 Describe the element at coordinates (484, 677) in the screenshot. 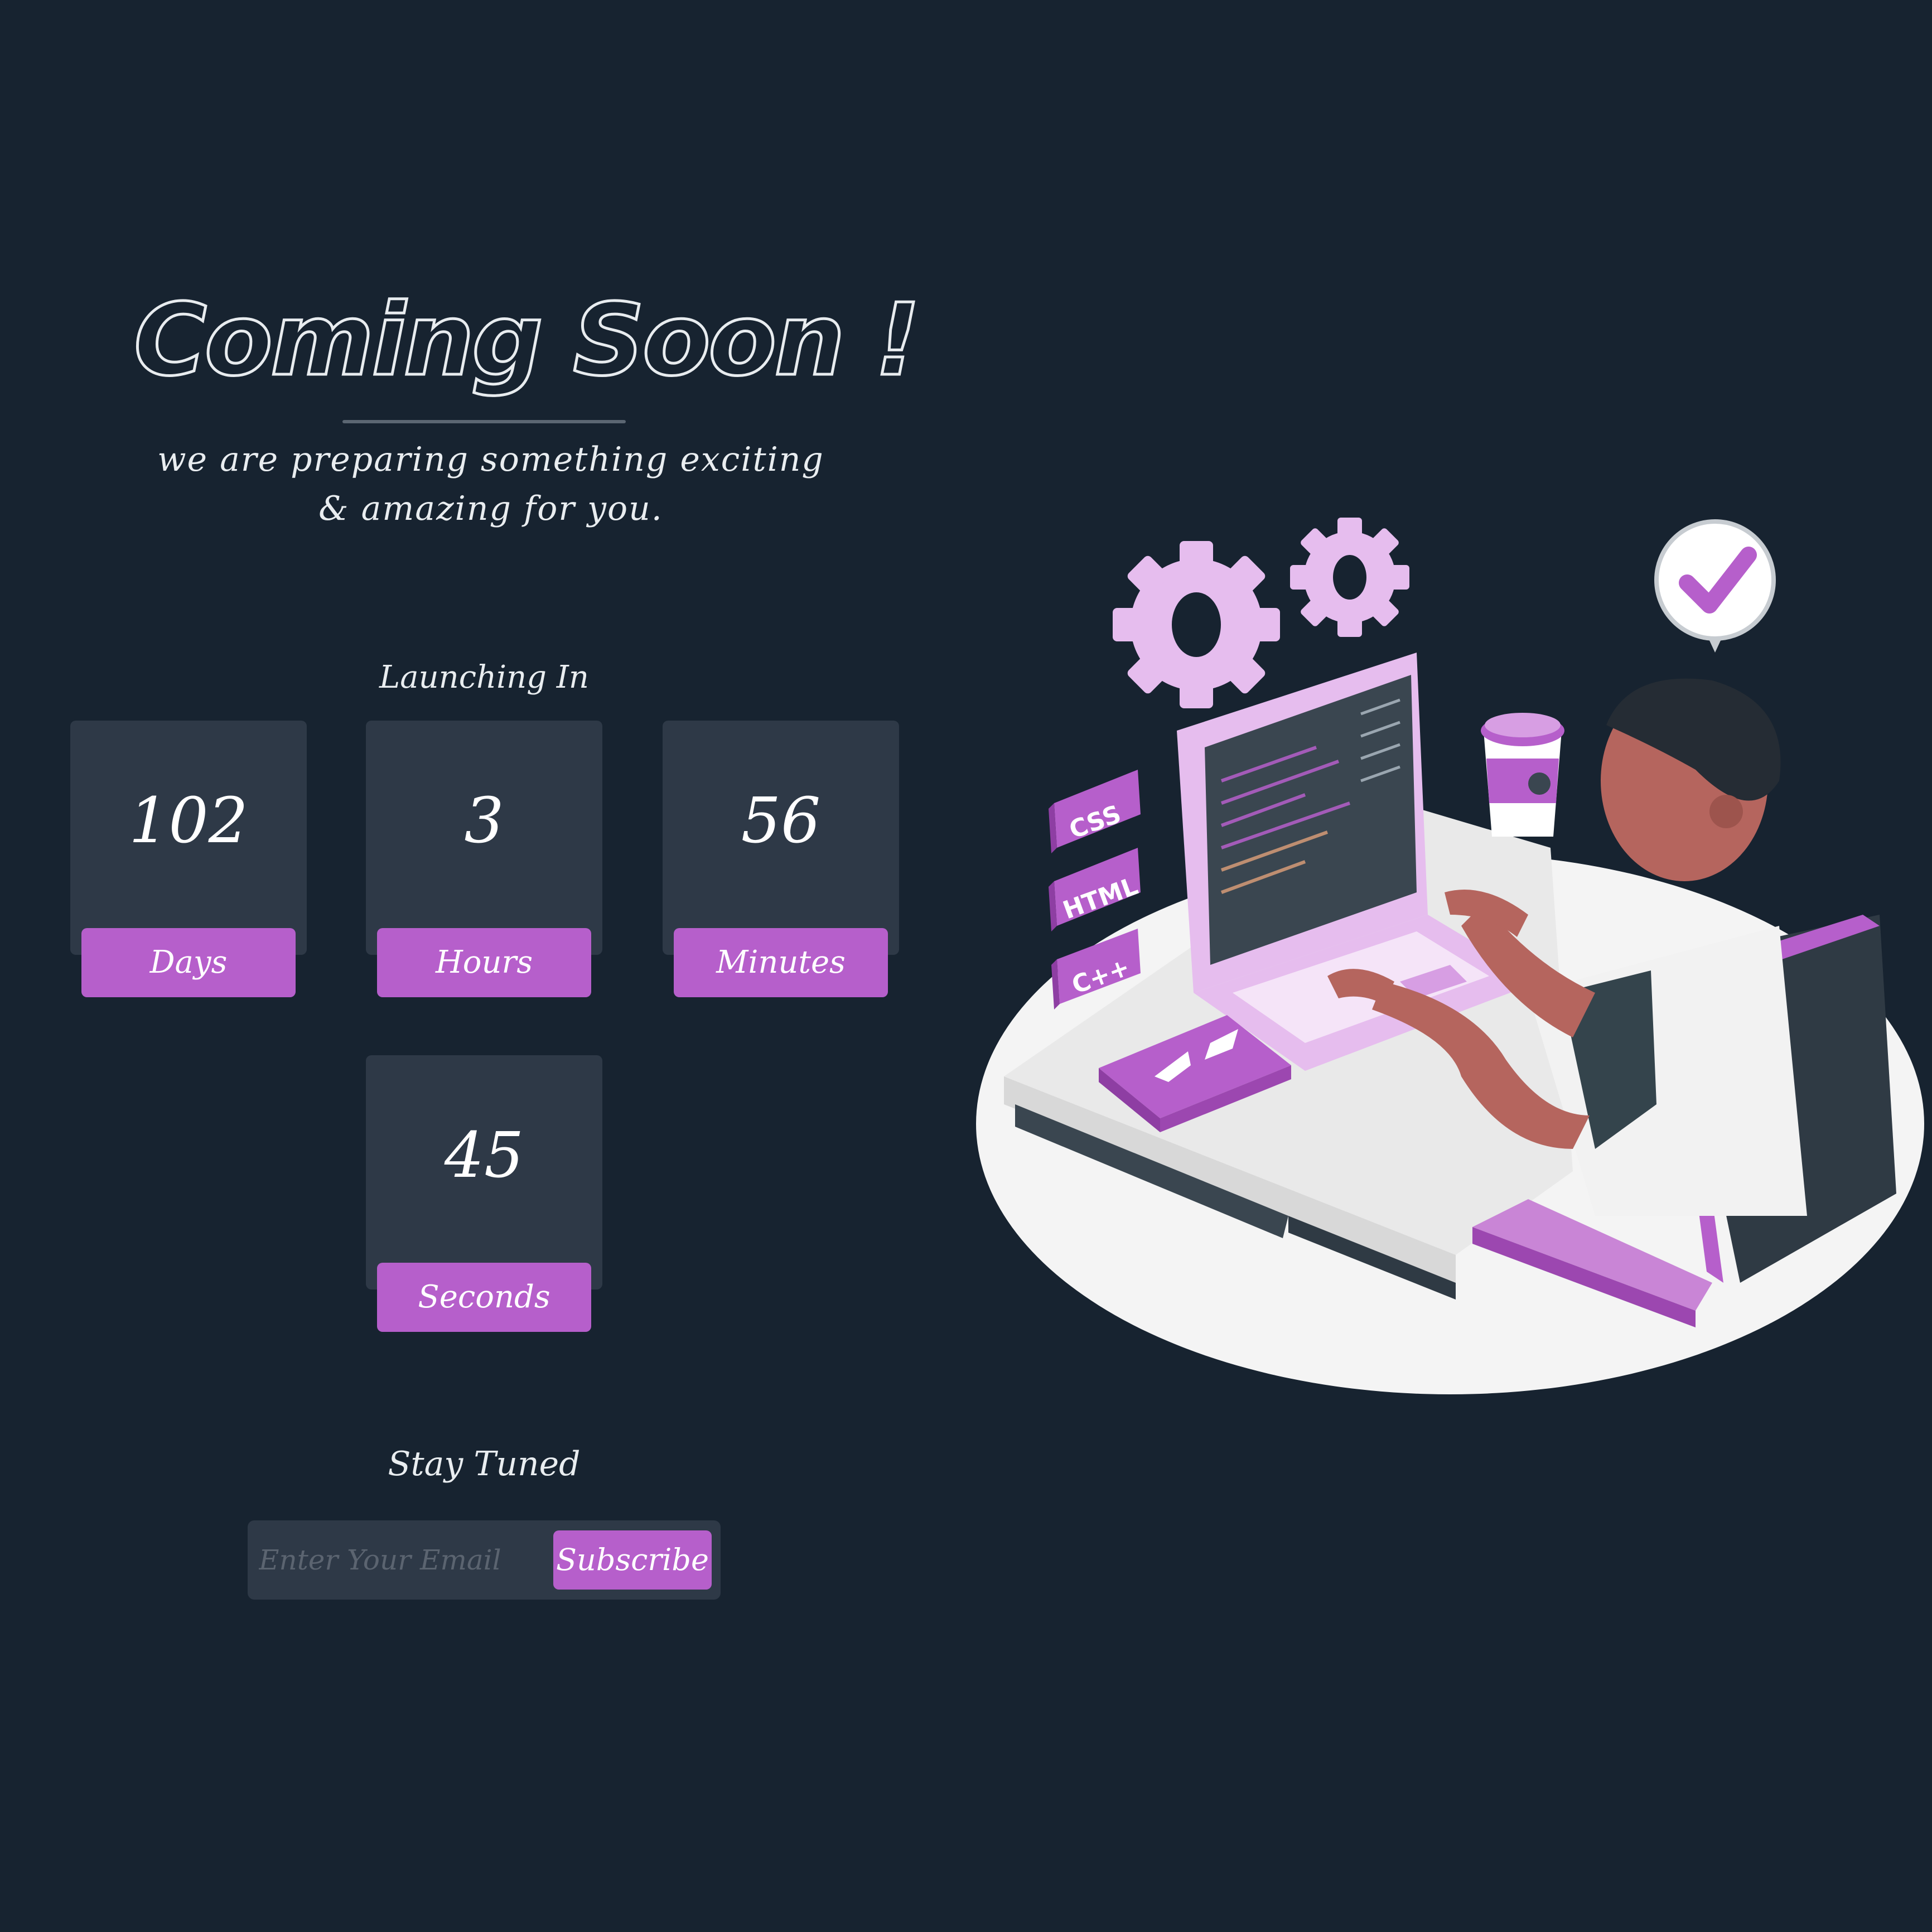

I see `countdown-heading: Launching In` at that location.